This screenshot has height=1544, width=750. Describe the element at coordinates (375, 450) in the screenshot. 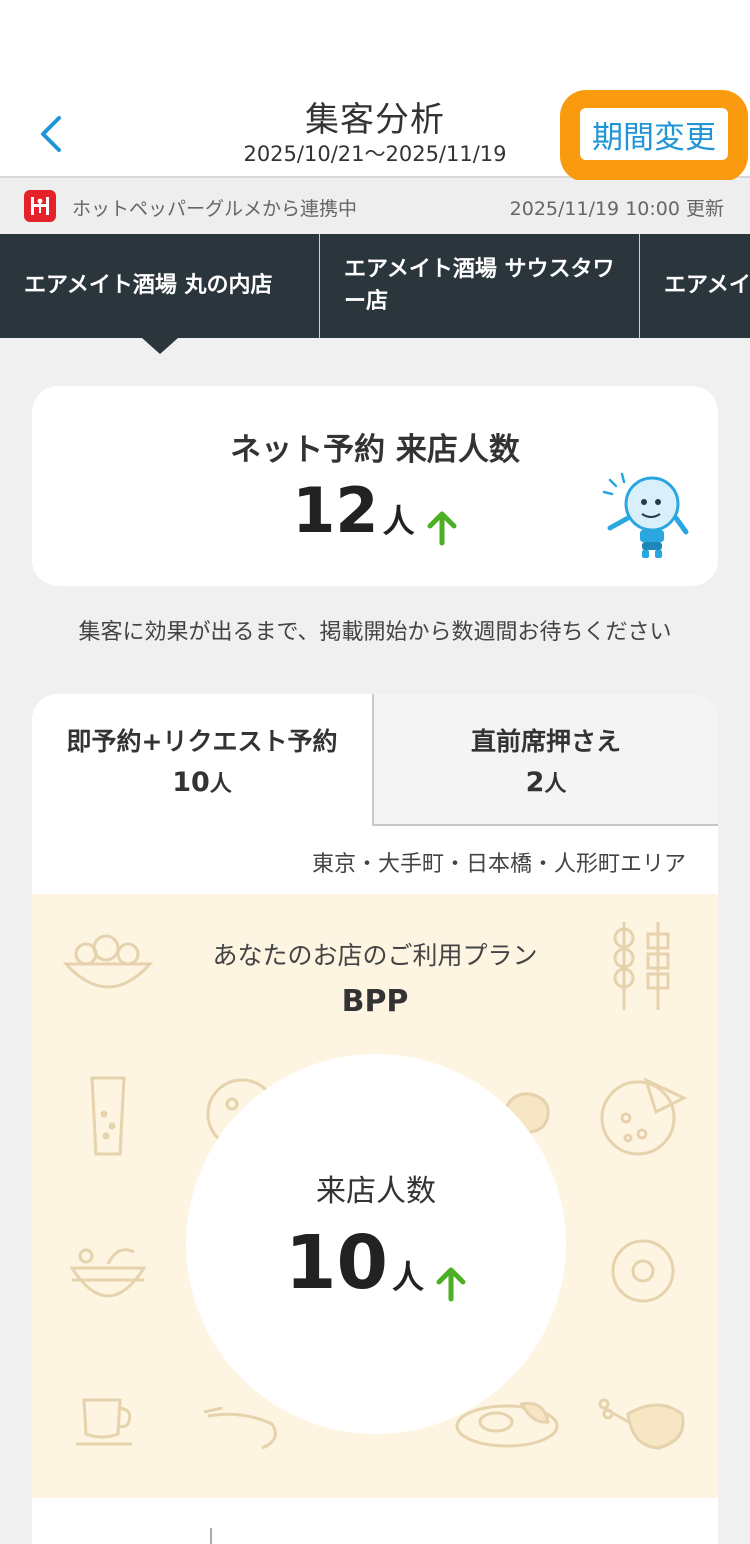

I see `summary-title: ネット予約 来店人数` at that location.